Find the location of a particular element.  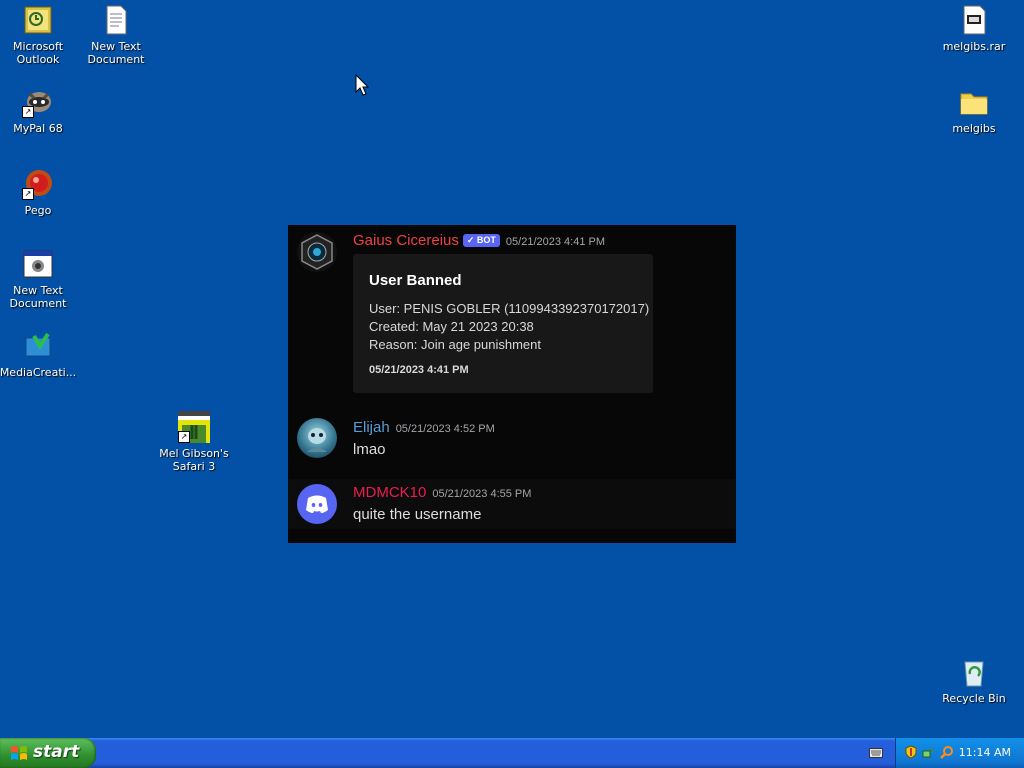

message-text: quite the username is located at coordinates (417, 514).